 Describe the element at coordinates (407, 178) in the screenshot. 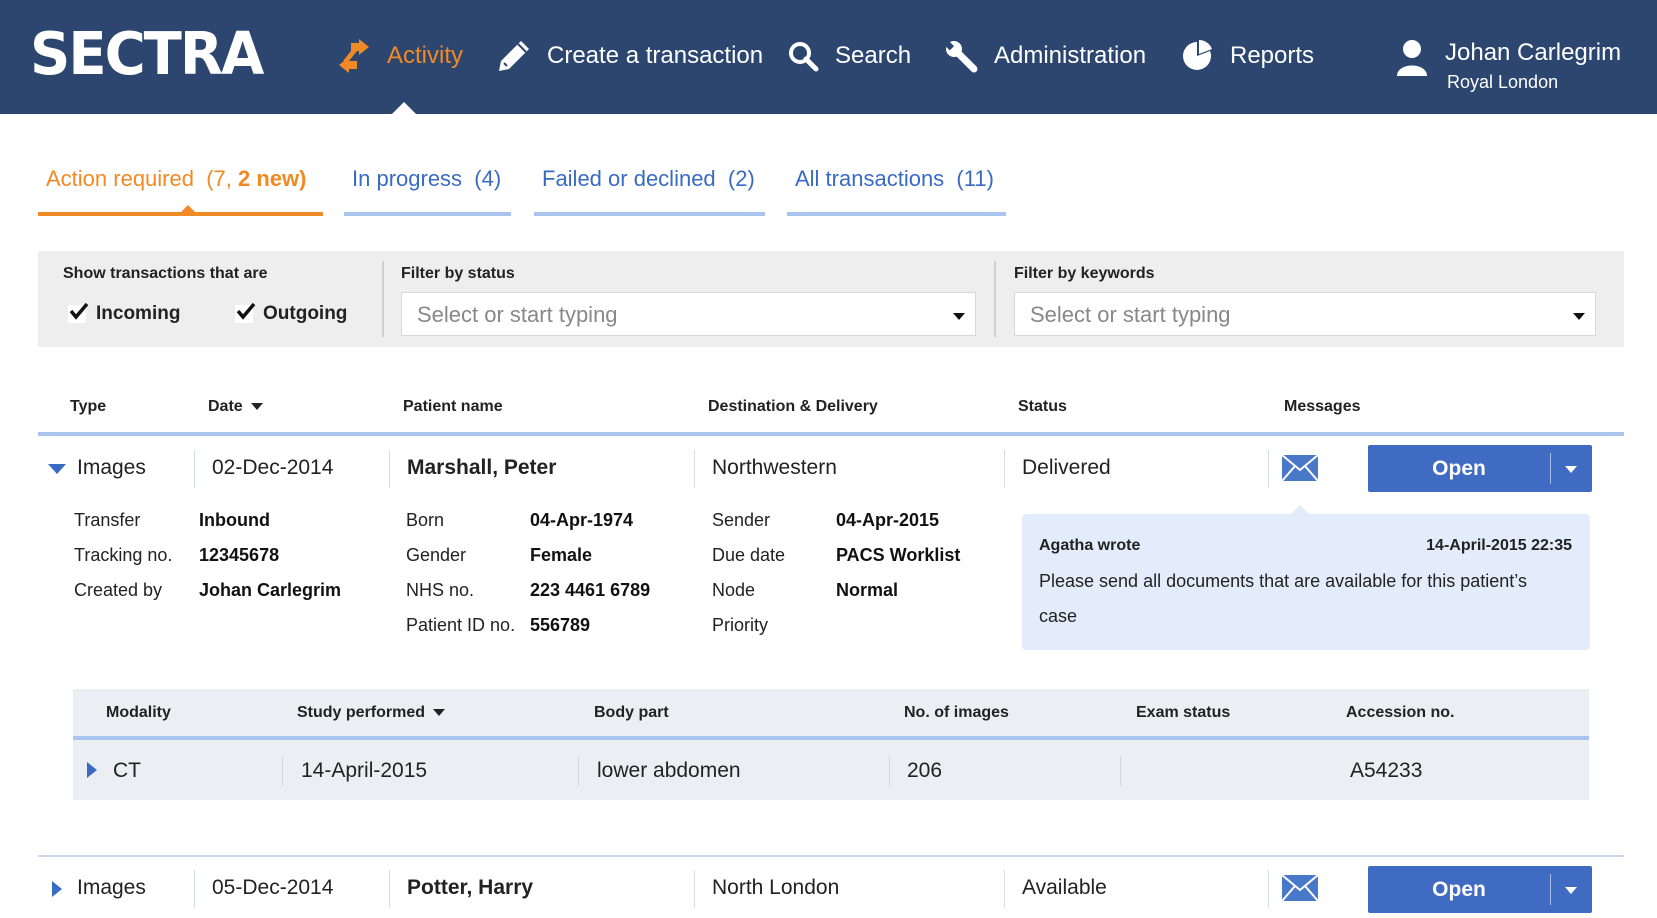

I see `tab-in-progress-label: In progress` at that location.